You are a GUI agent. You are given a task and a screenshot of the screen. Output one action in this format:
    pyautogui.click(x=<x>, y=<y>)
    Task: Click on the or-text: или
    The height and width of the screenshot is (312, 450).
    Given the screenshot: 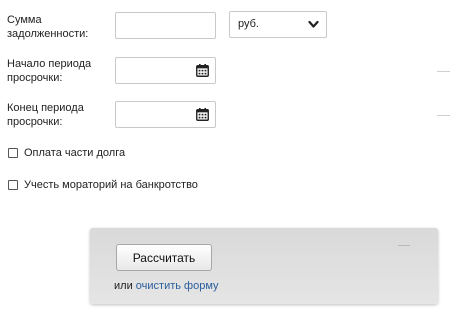 What is the action you would take?
    pyautogui.click(x=123, y=286)
    